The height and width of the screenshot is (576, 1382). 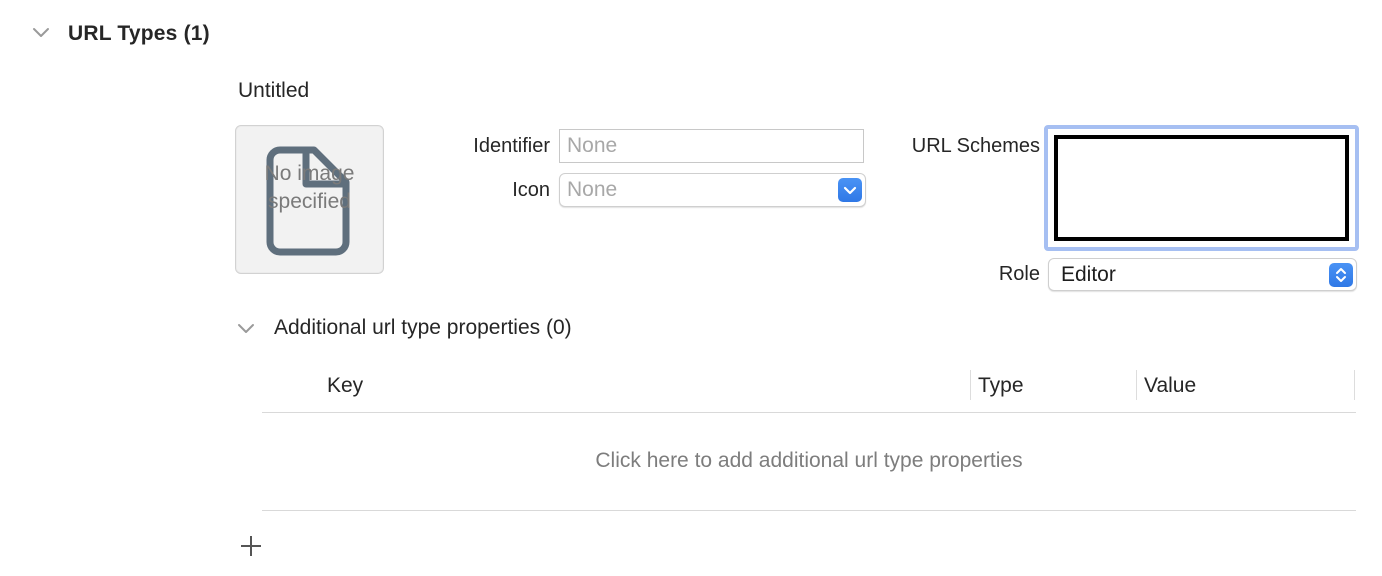 I want to click on url-schemes-field, so click(x=1201, y=188).